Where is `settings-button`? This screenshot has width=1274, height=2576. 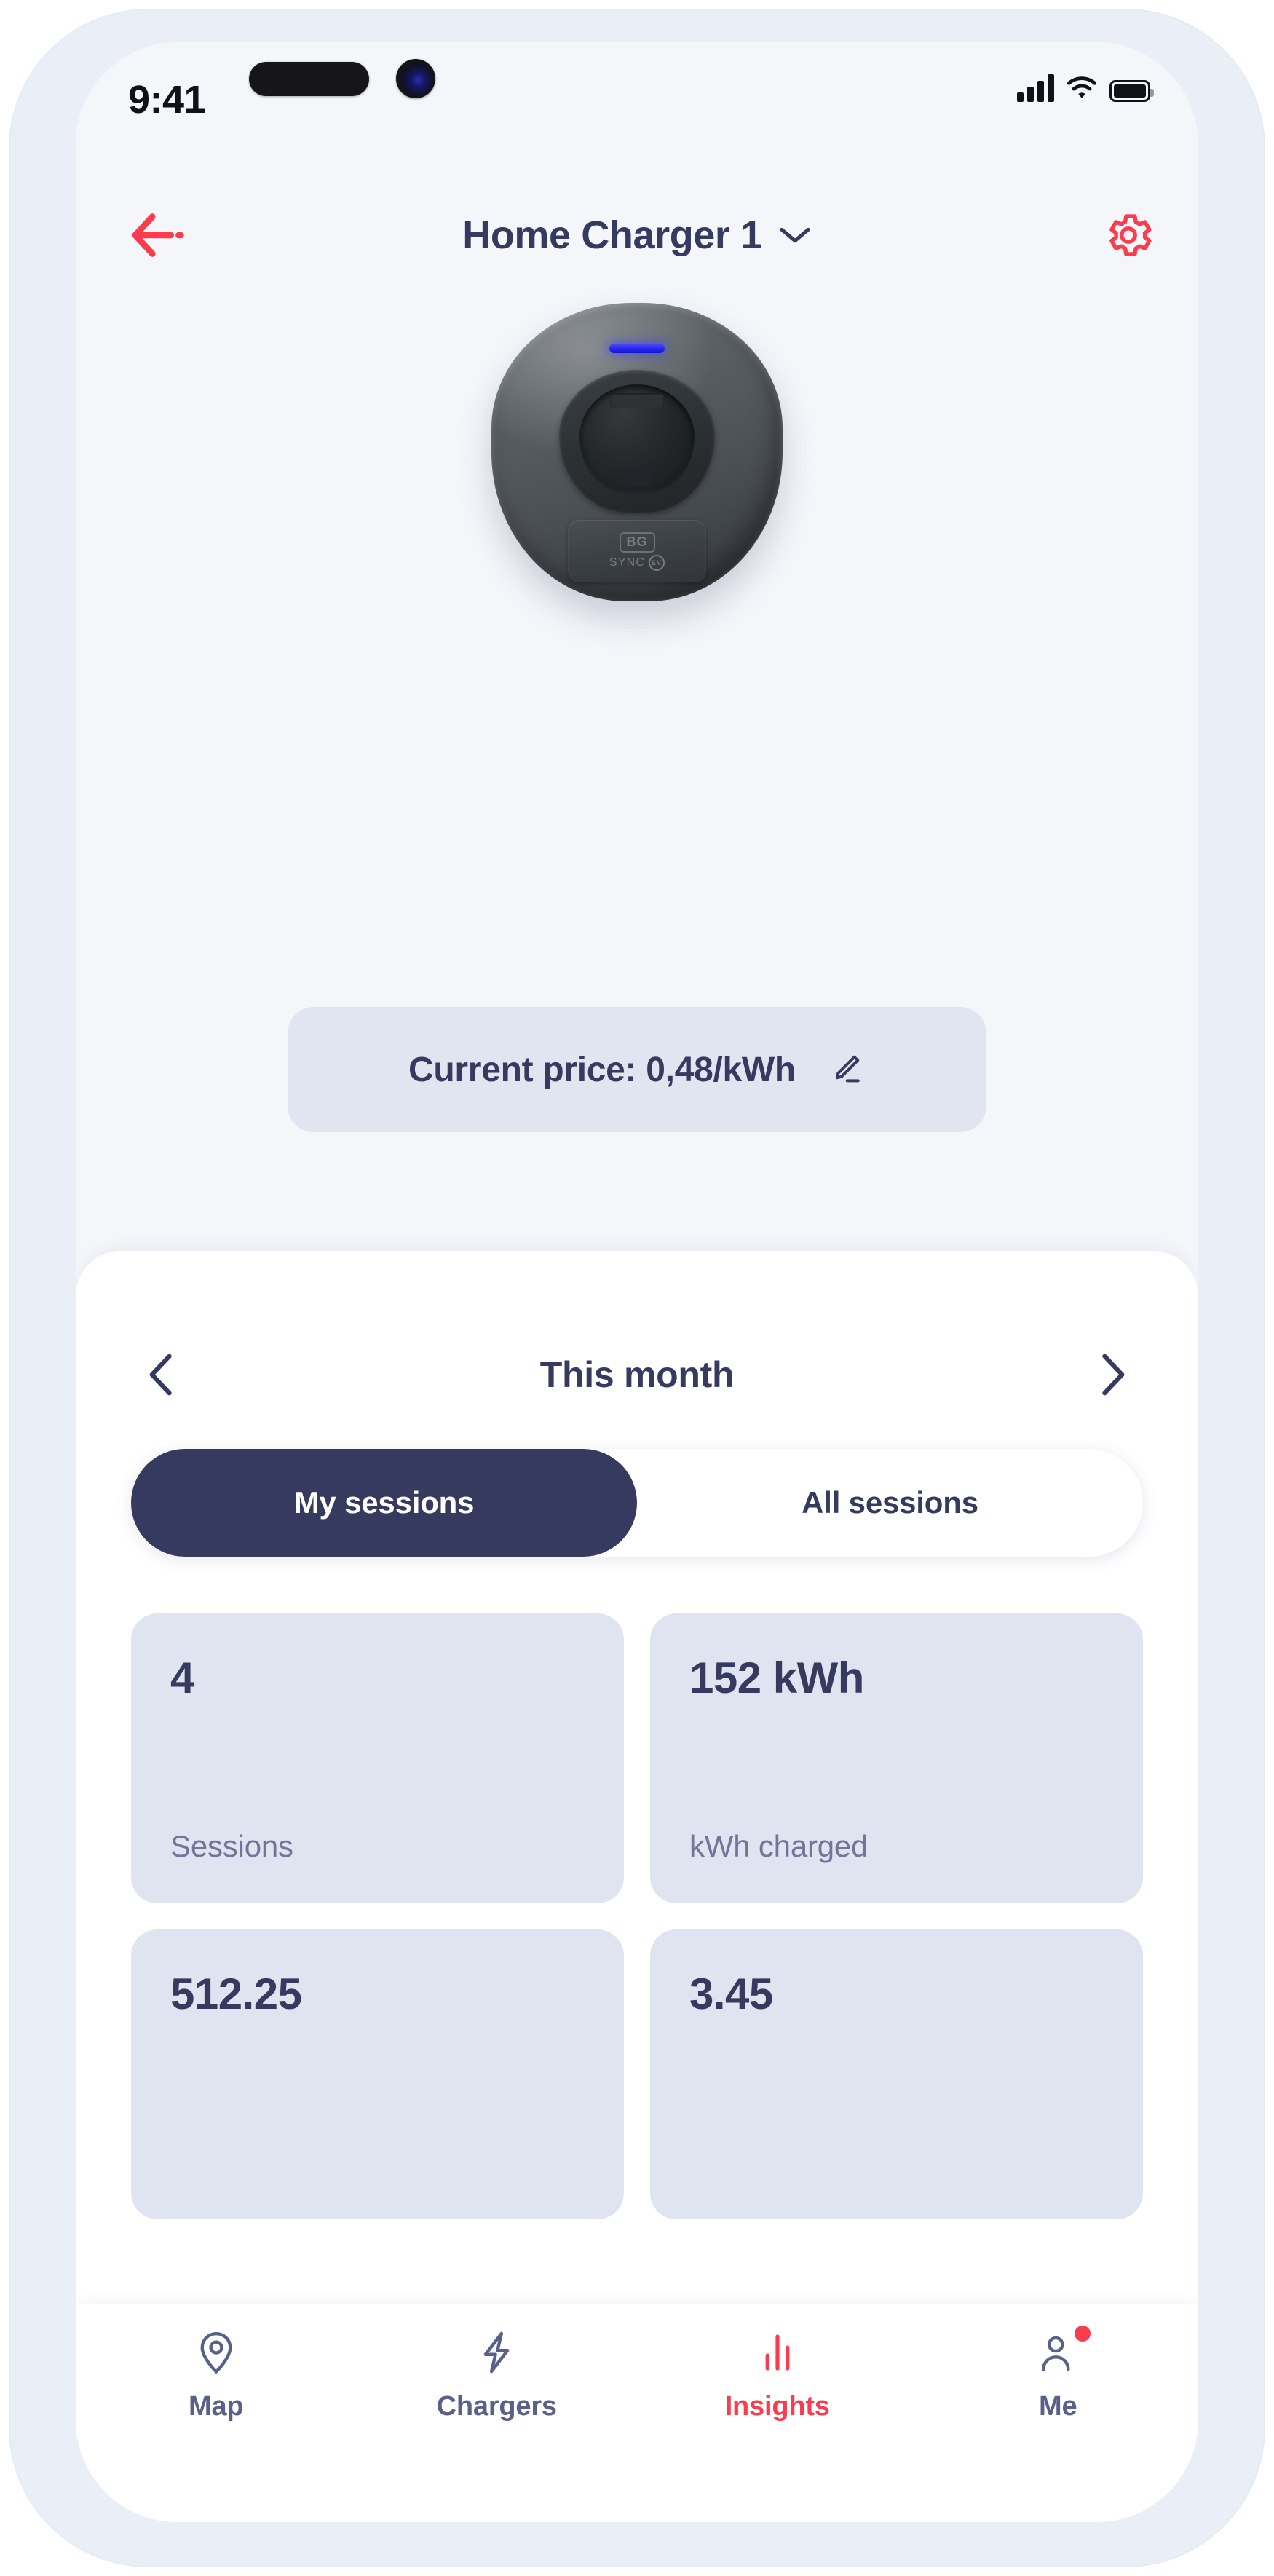
settings-button is located at coordinates (1128, 235).